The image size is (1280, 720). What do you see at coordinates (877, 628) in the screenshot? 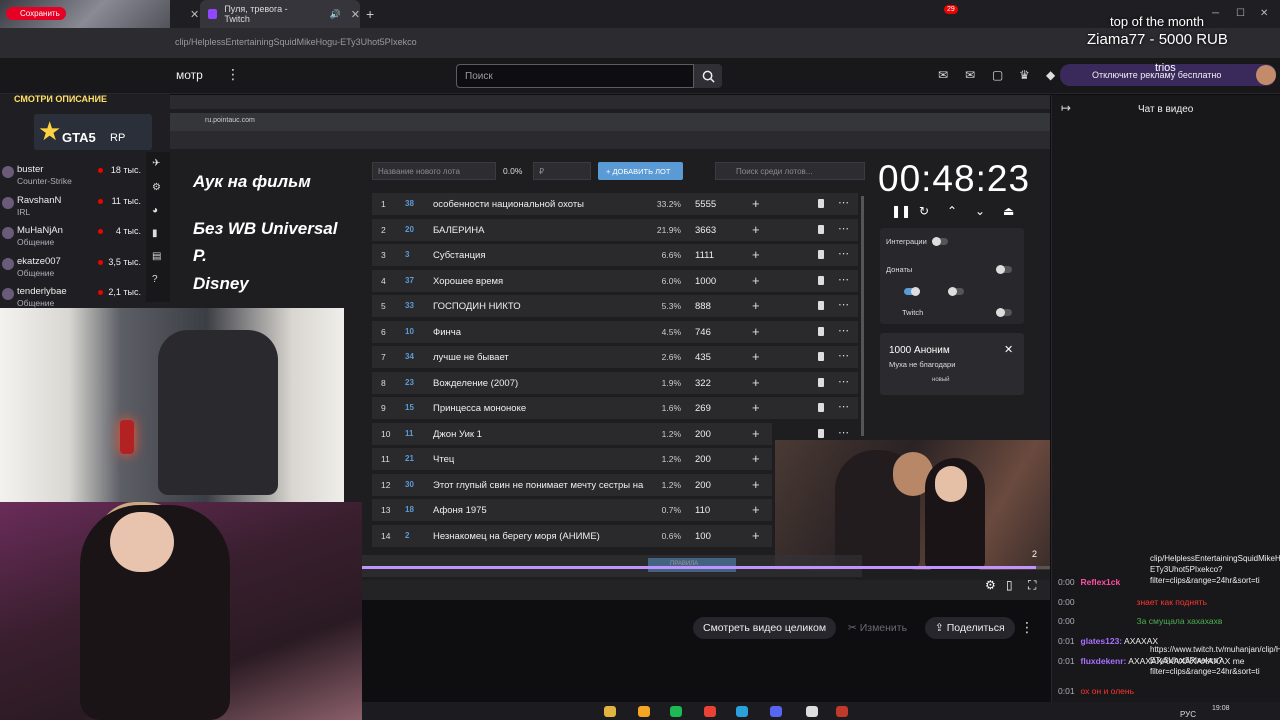
I see `edit-button: ✂ Изменить` at bounding box center [877, 628].